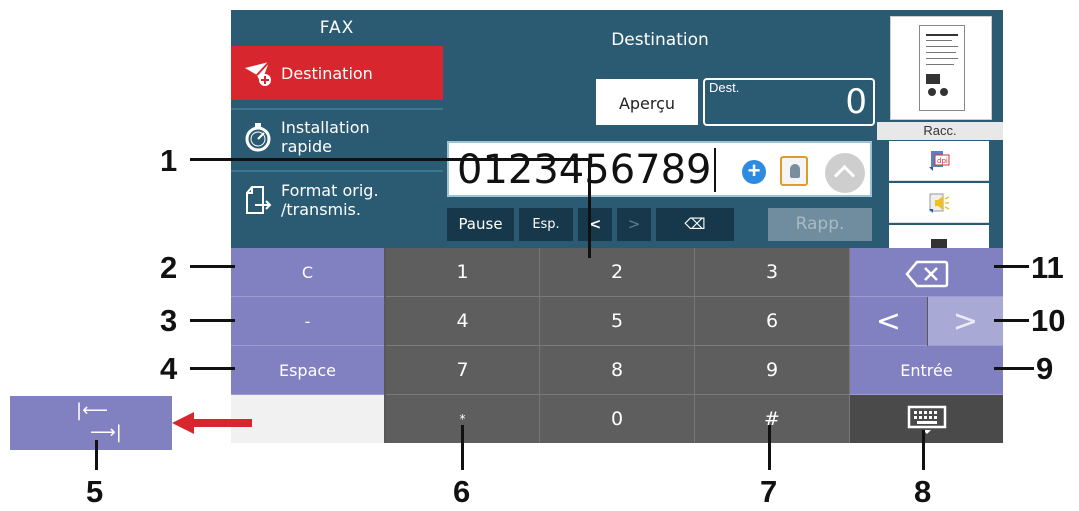 The image size is (1079, 511). I want to click on keyboard-key, so click(926, 419).